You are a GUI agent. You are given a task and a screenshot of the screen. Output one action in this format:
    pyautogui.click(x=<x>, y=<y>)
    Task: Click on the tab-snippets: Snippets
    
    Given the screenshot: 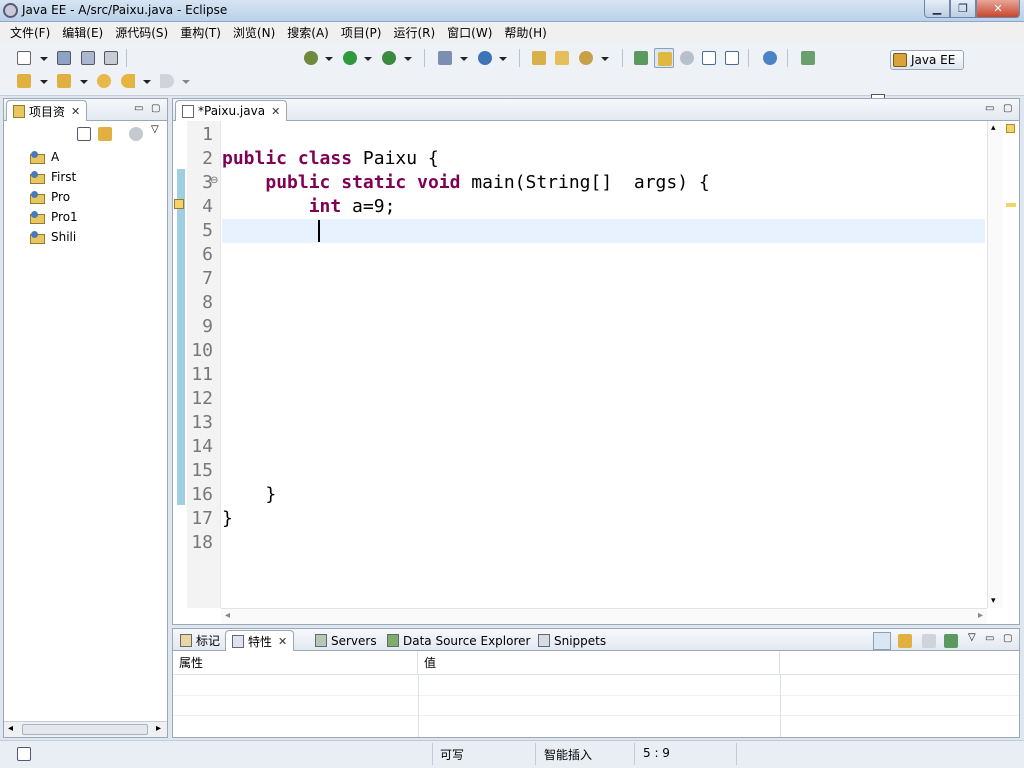 What is the action you would take?
    pyautogui.click(x=572, y=640)
    